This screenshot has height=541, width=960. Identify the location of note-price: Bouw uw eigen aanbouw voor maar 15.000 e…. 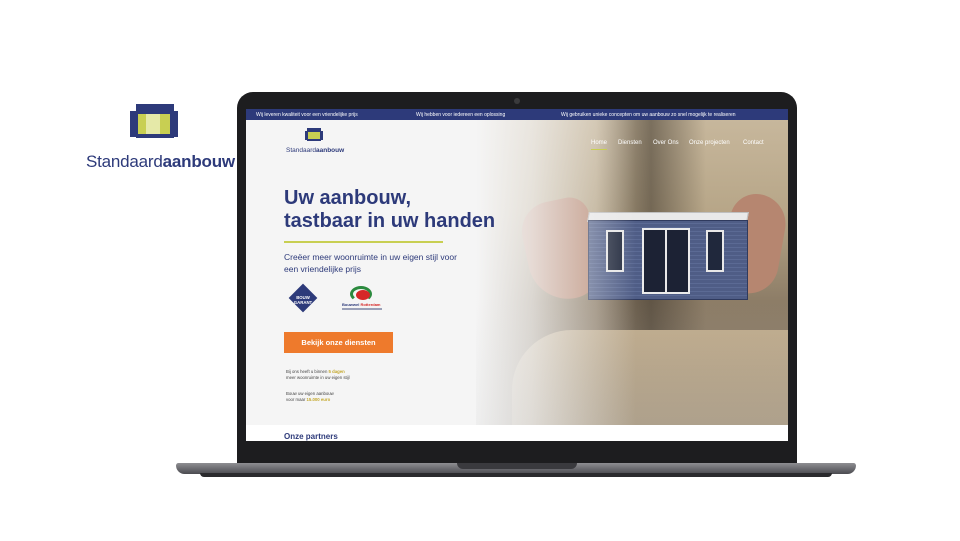
(310, 397).